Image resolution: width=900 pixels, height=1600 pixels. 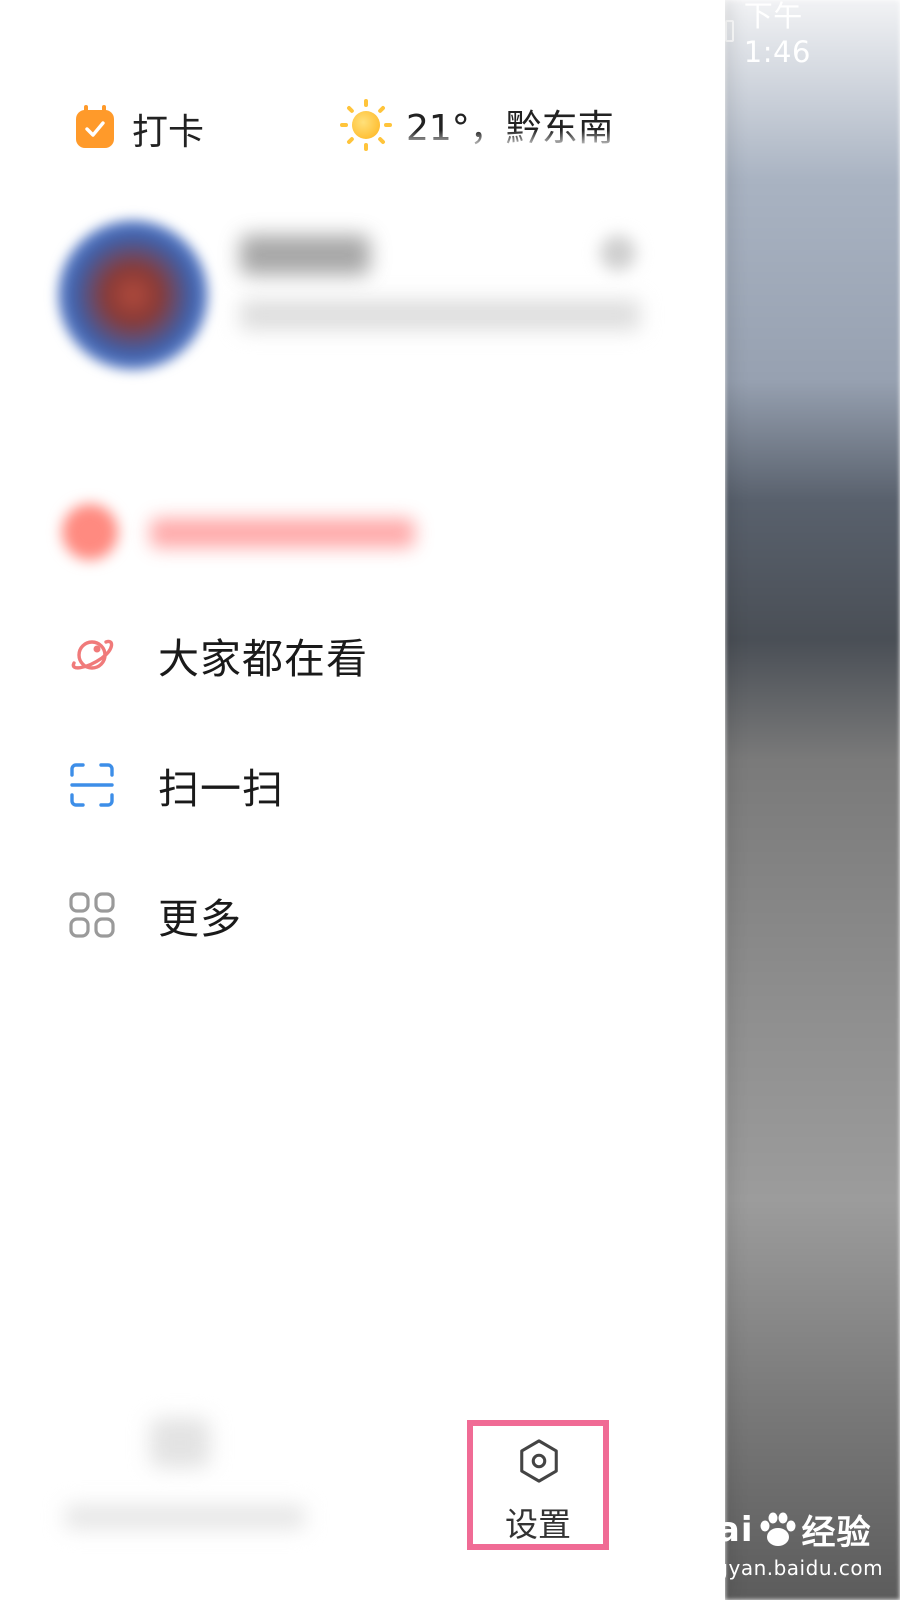 What do you see at coordinates (92, 785) in the screenshot?
I see `scan-icon` at bounding box center [92, 785].